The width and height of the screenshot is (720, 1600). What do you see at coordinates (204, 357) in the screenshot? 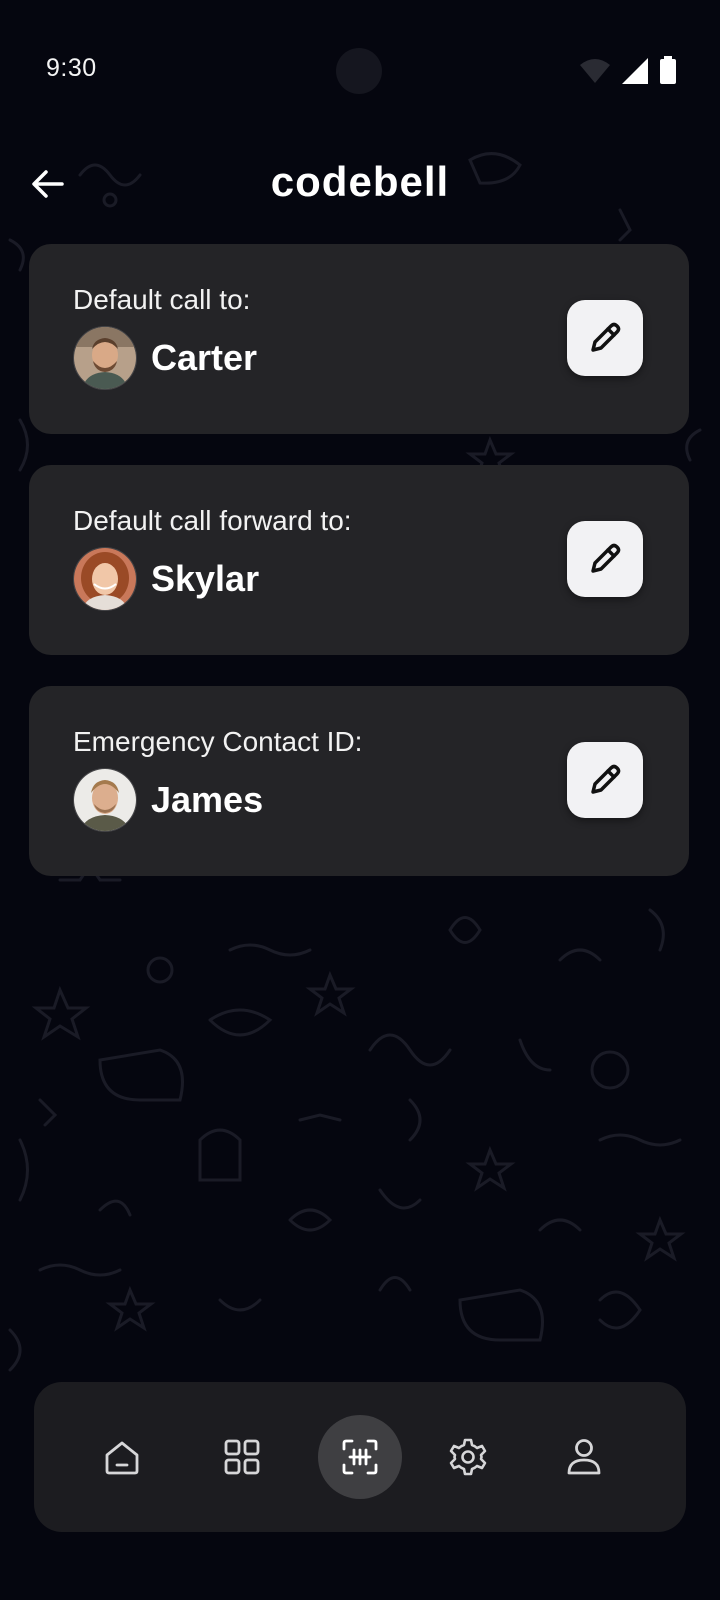
I see `contact-name: Carter` at bounding box center [204, 357].